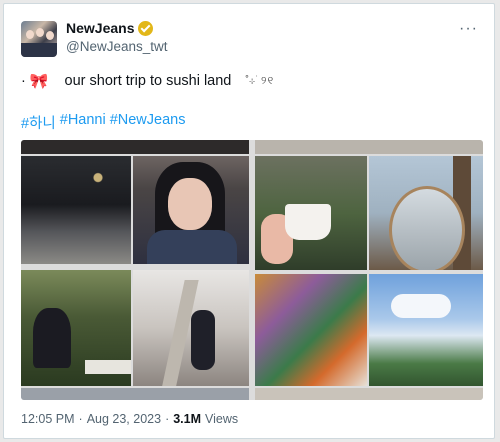 The width and height of the screenshot is (500, 442). I want to click on author-name-row: NewJeans, so click(110, 28).